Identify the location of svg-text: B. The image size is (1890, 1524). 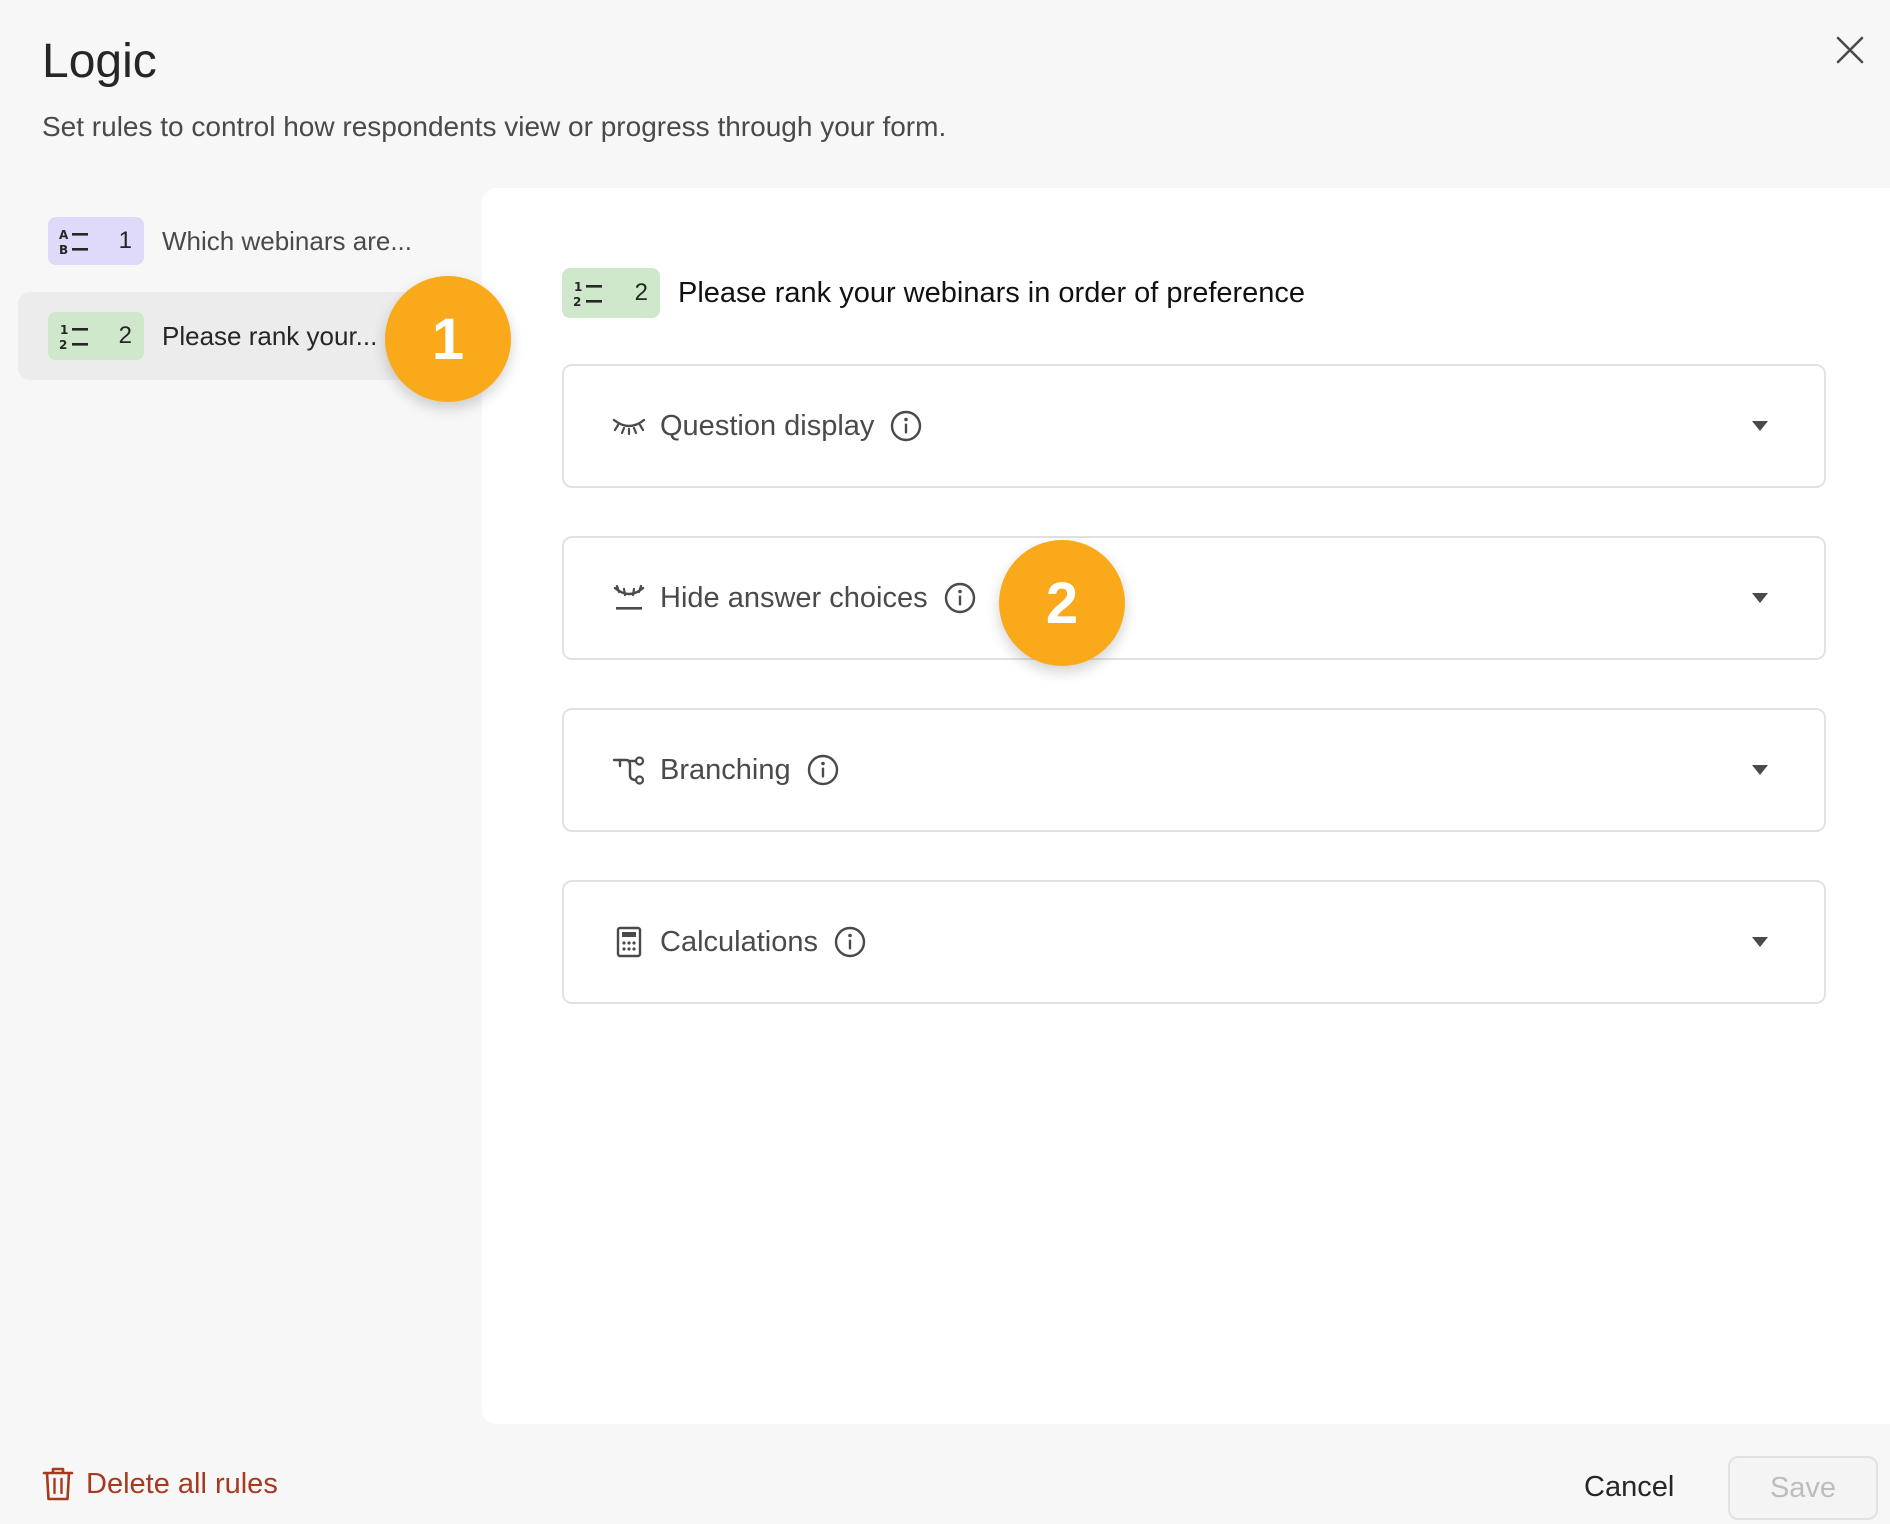
(63, 249).